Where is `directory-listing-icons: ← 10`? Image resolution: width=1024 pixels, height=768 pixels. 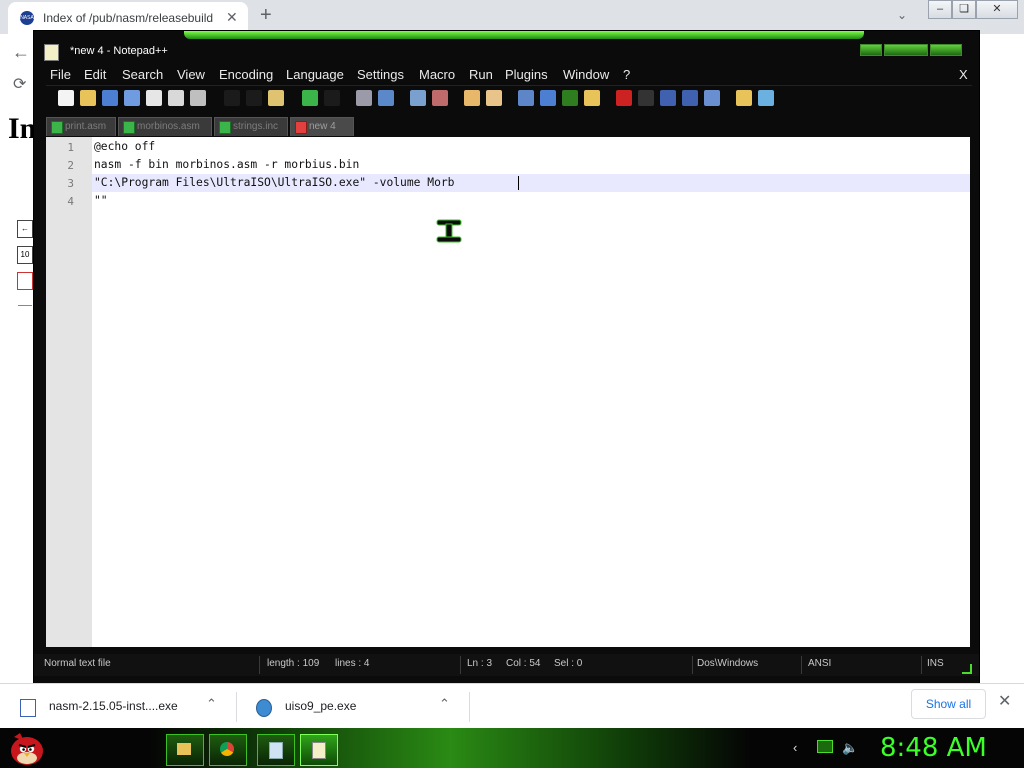
directory-listing-icons: ← 10 is located at coordinates (25, 259).